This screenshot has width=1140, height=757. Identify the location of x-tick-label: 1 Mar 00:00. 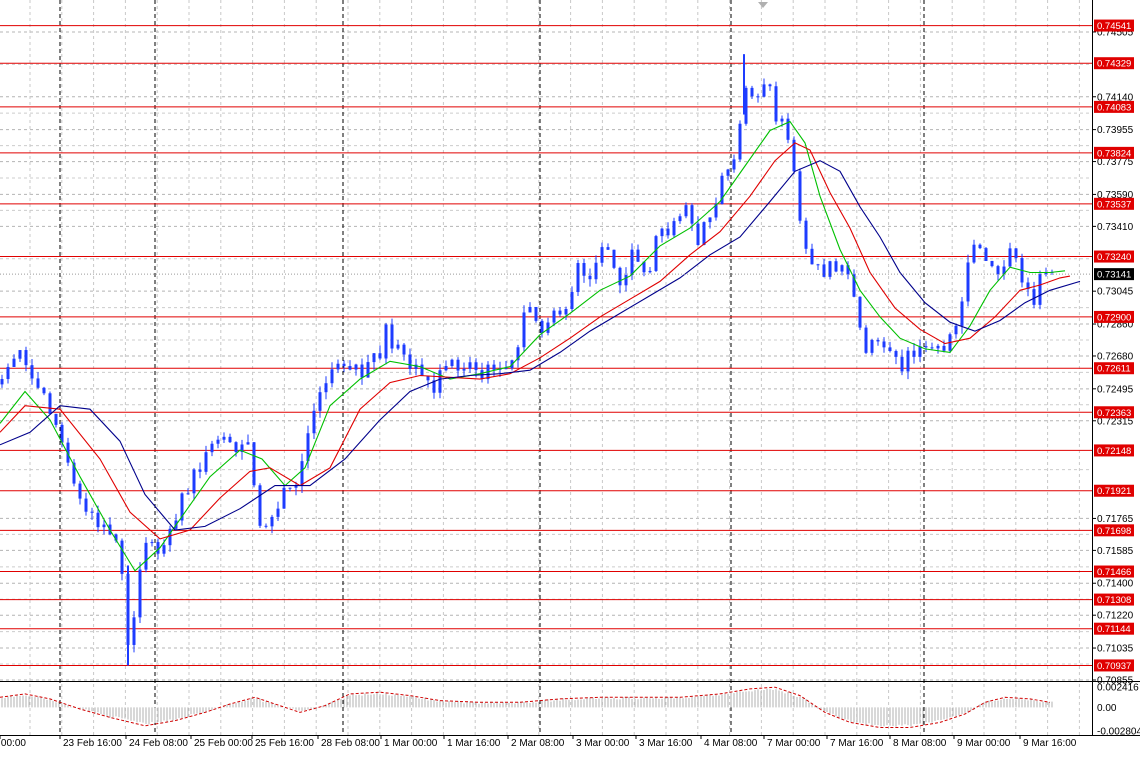
(411, 743).